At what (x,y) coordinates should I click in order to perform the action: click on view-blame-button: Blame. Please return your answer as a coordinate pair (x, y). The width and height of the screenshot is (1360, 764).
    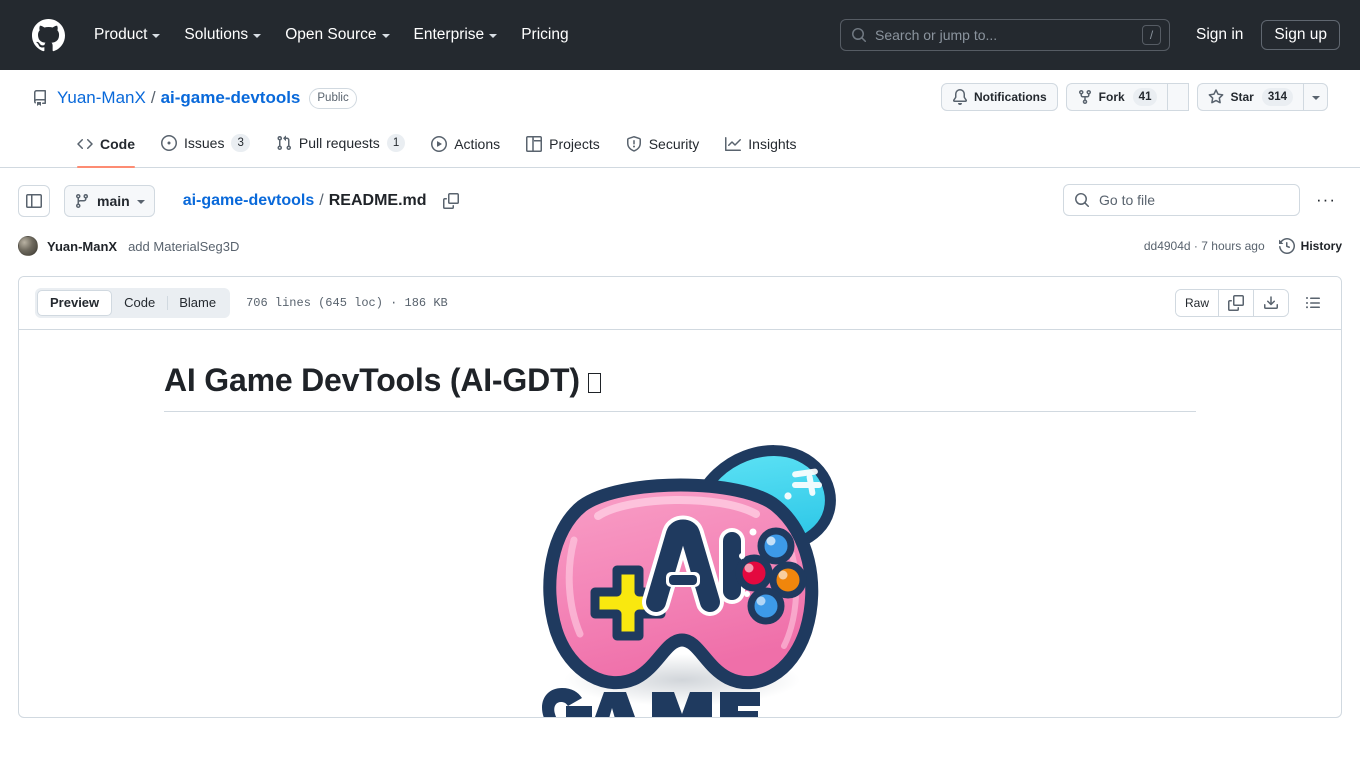
    Looking at the image, I should click on (197, 303).